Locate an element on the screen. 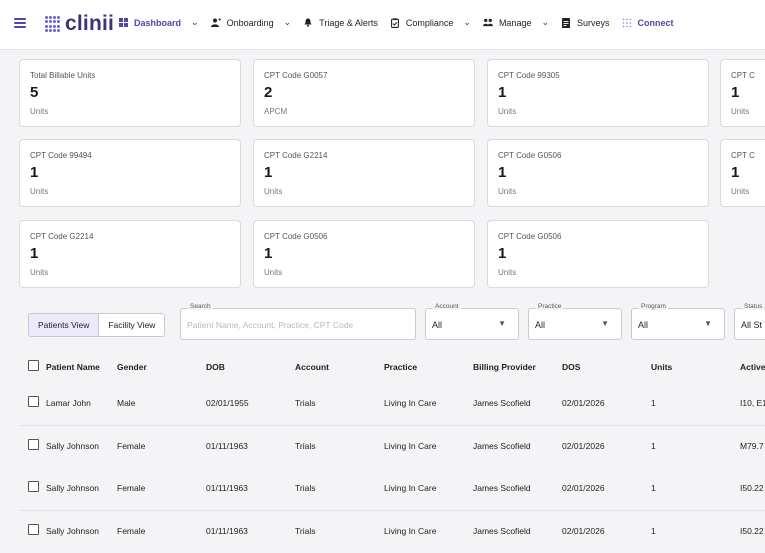  nav-item-triage-alerts: Triage & Alerts is located at coordinates (340, 23).